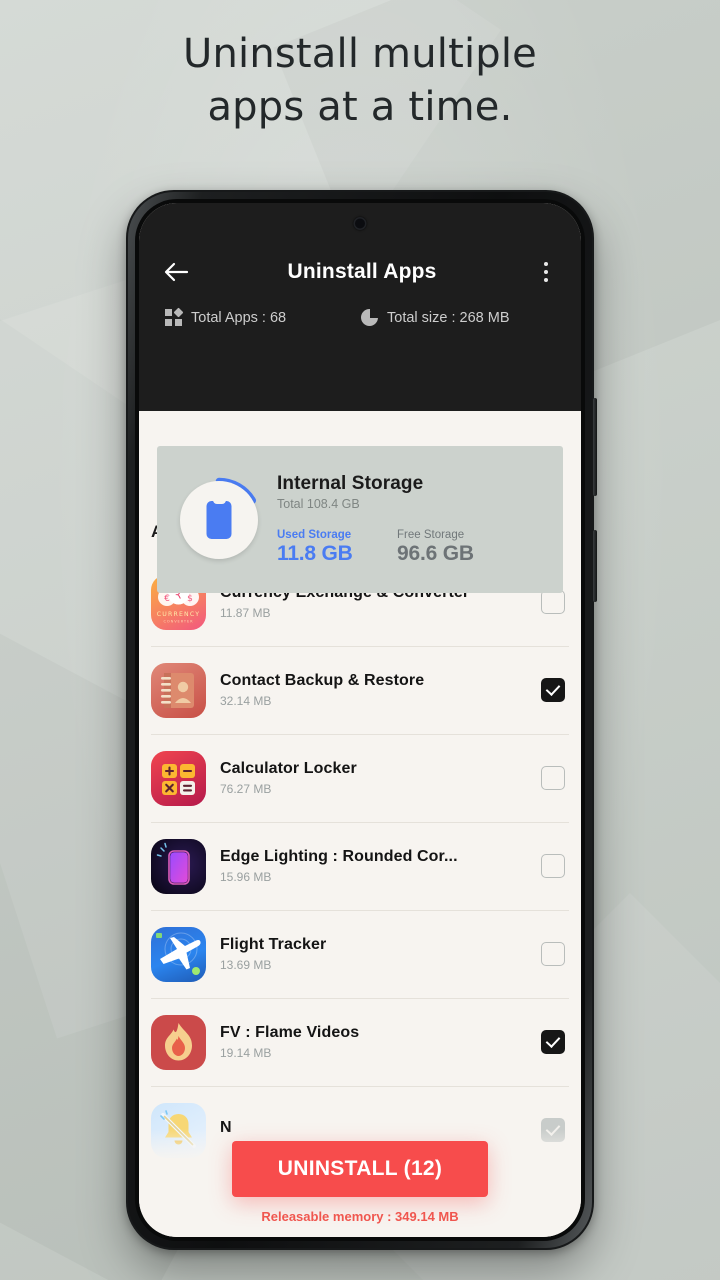 The image size is (720, 1280). I want to click on power-button, so click(595, 566).